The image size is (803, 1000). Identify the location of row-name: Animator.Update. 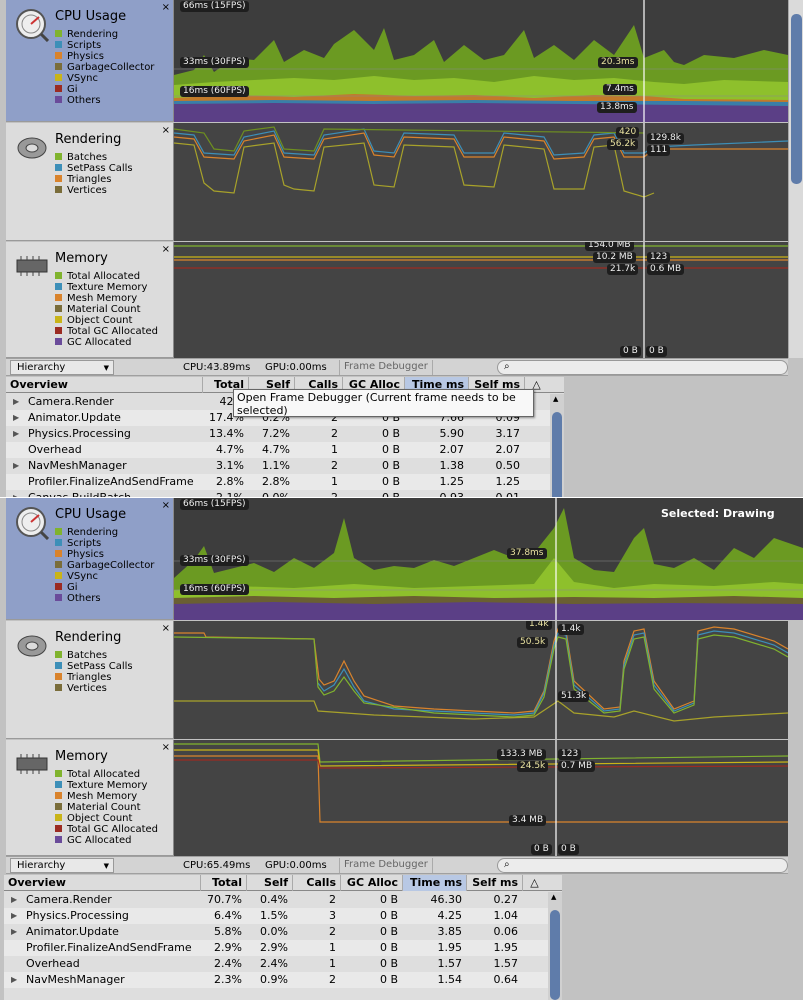
(72, 931).